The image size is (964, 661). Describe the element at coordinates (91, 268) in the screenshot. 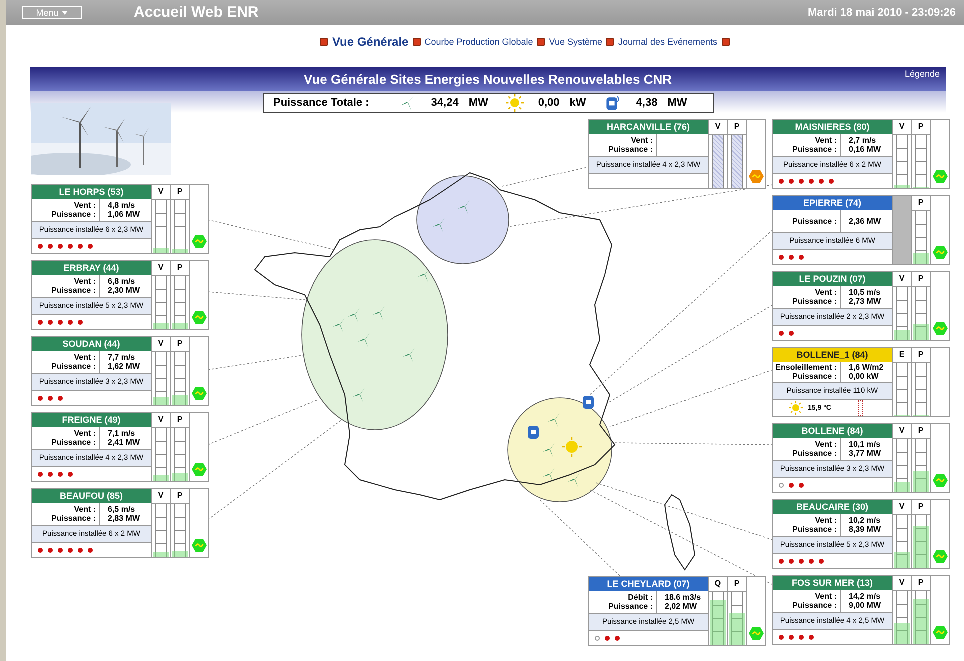

I see `site-title: ERBRAY (44)` at that location.